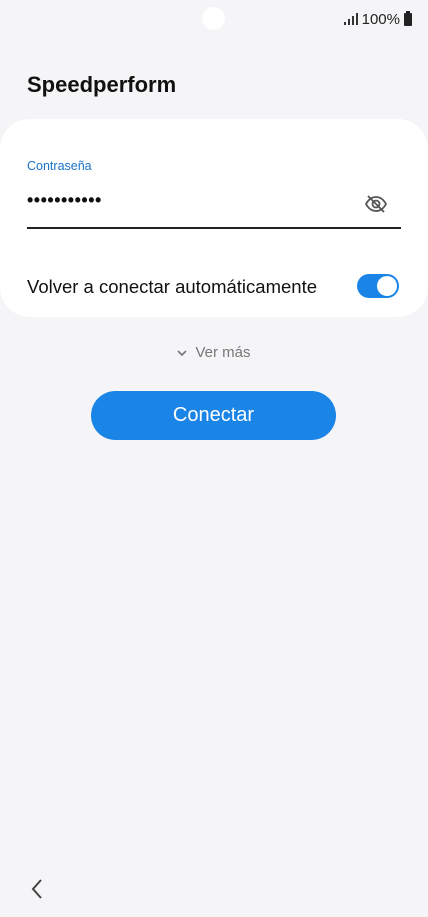 The image size is (428, 917). Describe the element at coordinates (64, 200) in the screenshot. I see `password-input-value: •••••••••••` at that location.